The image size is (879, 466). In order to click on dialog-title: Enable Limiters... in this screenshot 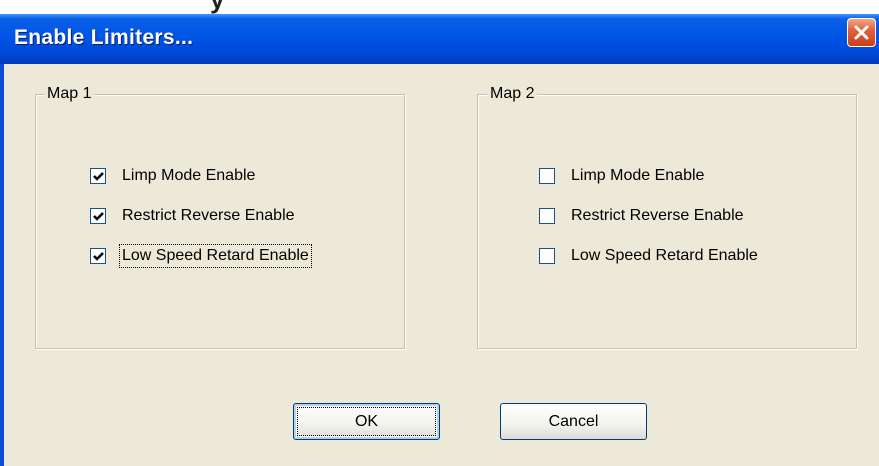, I will do `click(104, 37)`.